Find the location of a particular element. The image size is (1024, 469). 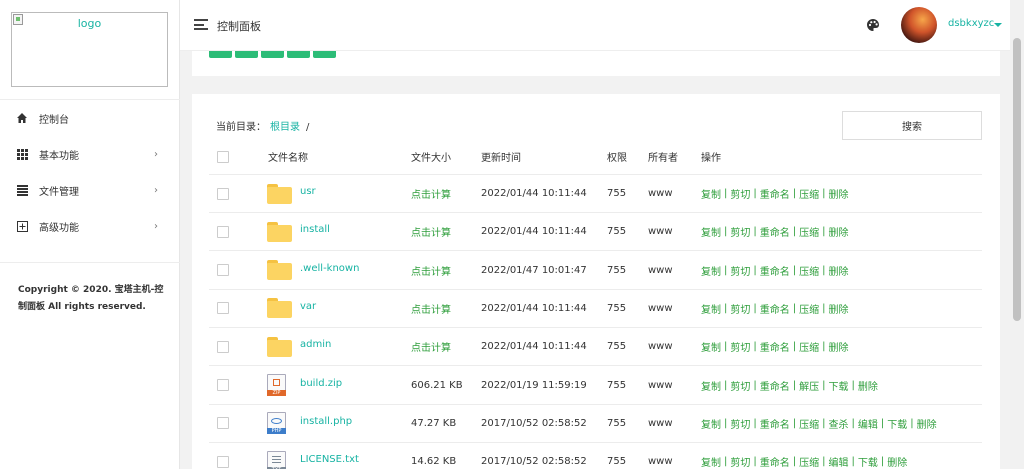

file-name-link: usr is located at coordinates (308, 193).